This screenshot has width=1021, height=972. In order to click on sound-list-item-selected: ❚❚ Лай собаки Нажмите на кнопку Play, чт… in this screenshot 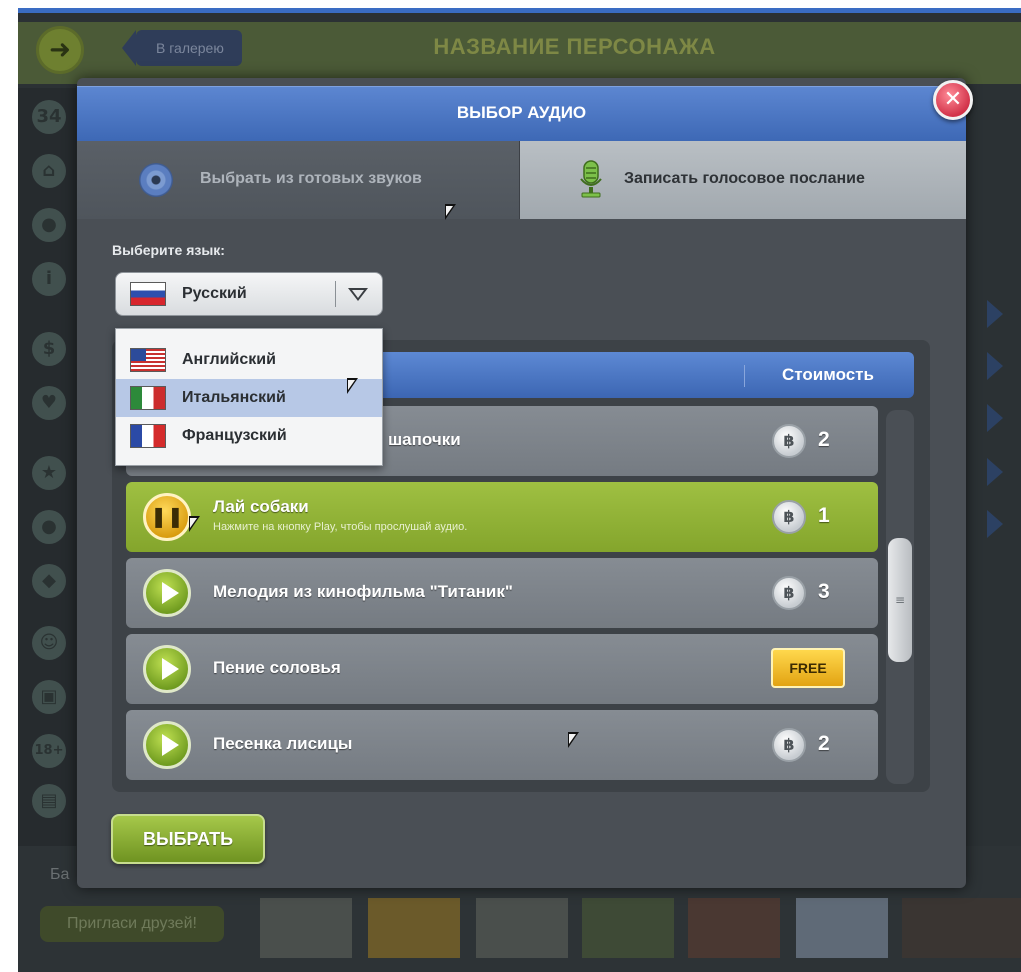, I will do `click(502, 517)`.